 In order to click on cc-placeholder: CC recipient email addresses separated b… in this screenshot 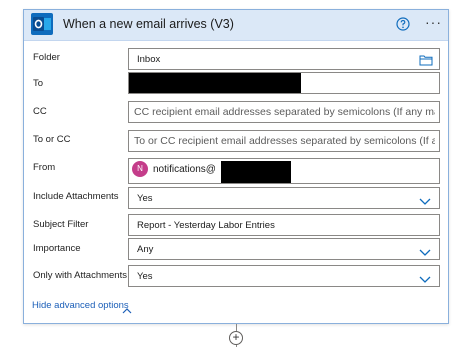, I will do `click(284, 112)`.